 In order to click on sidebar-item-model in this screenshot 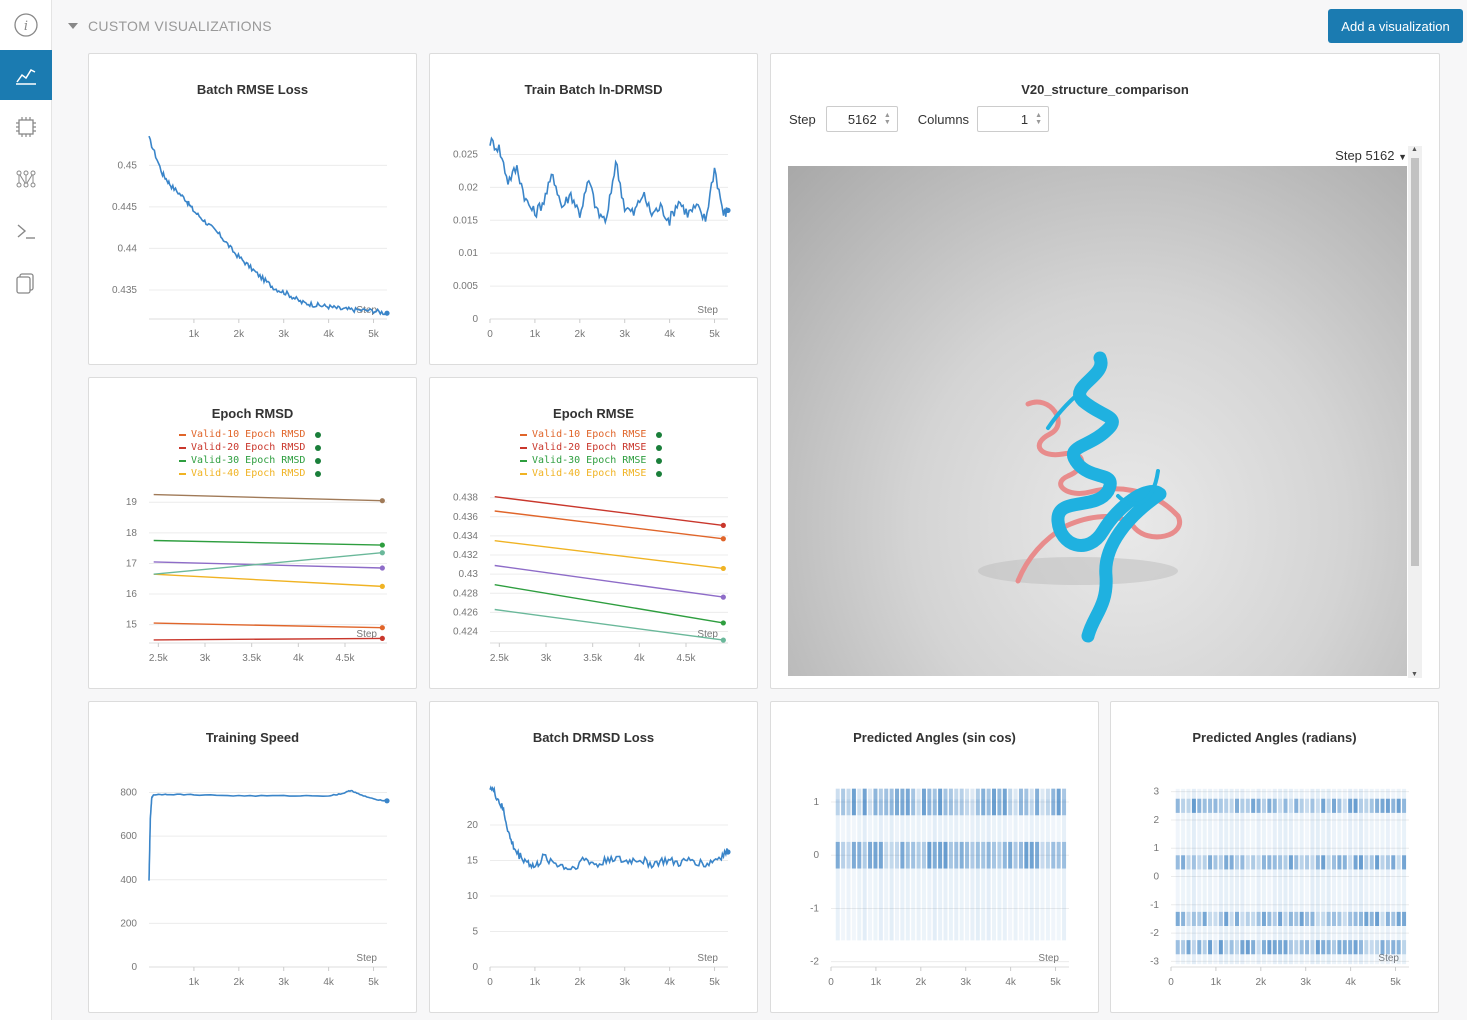, I will do `click(26, 179)`.